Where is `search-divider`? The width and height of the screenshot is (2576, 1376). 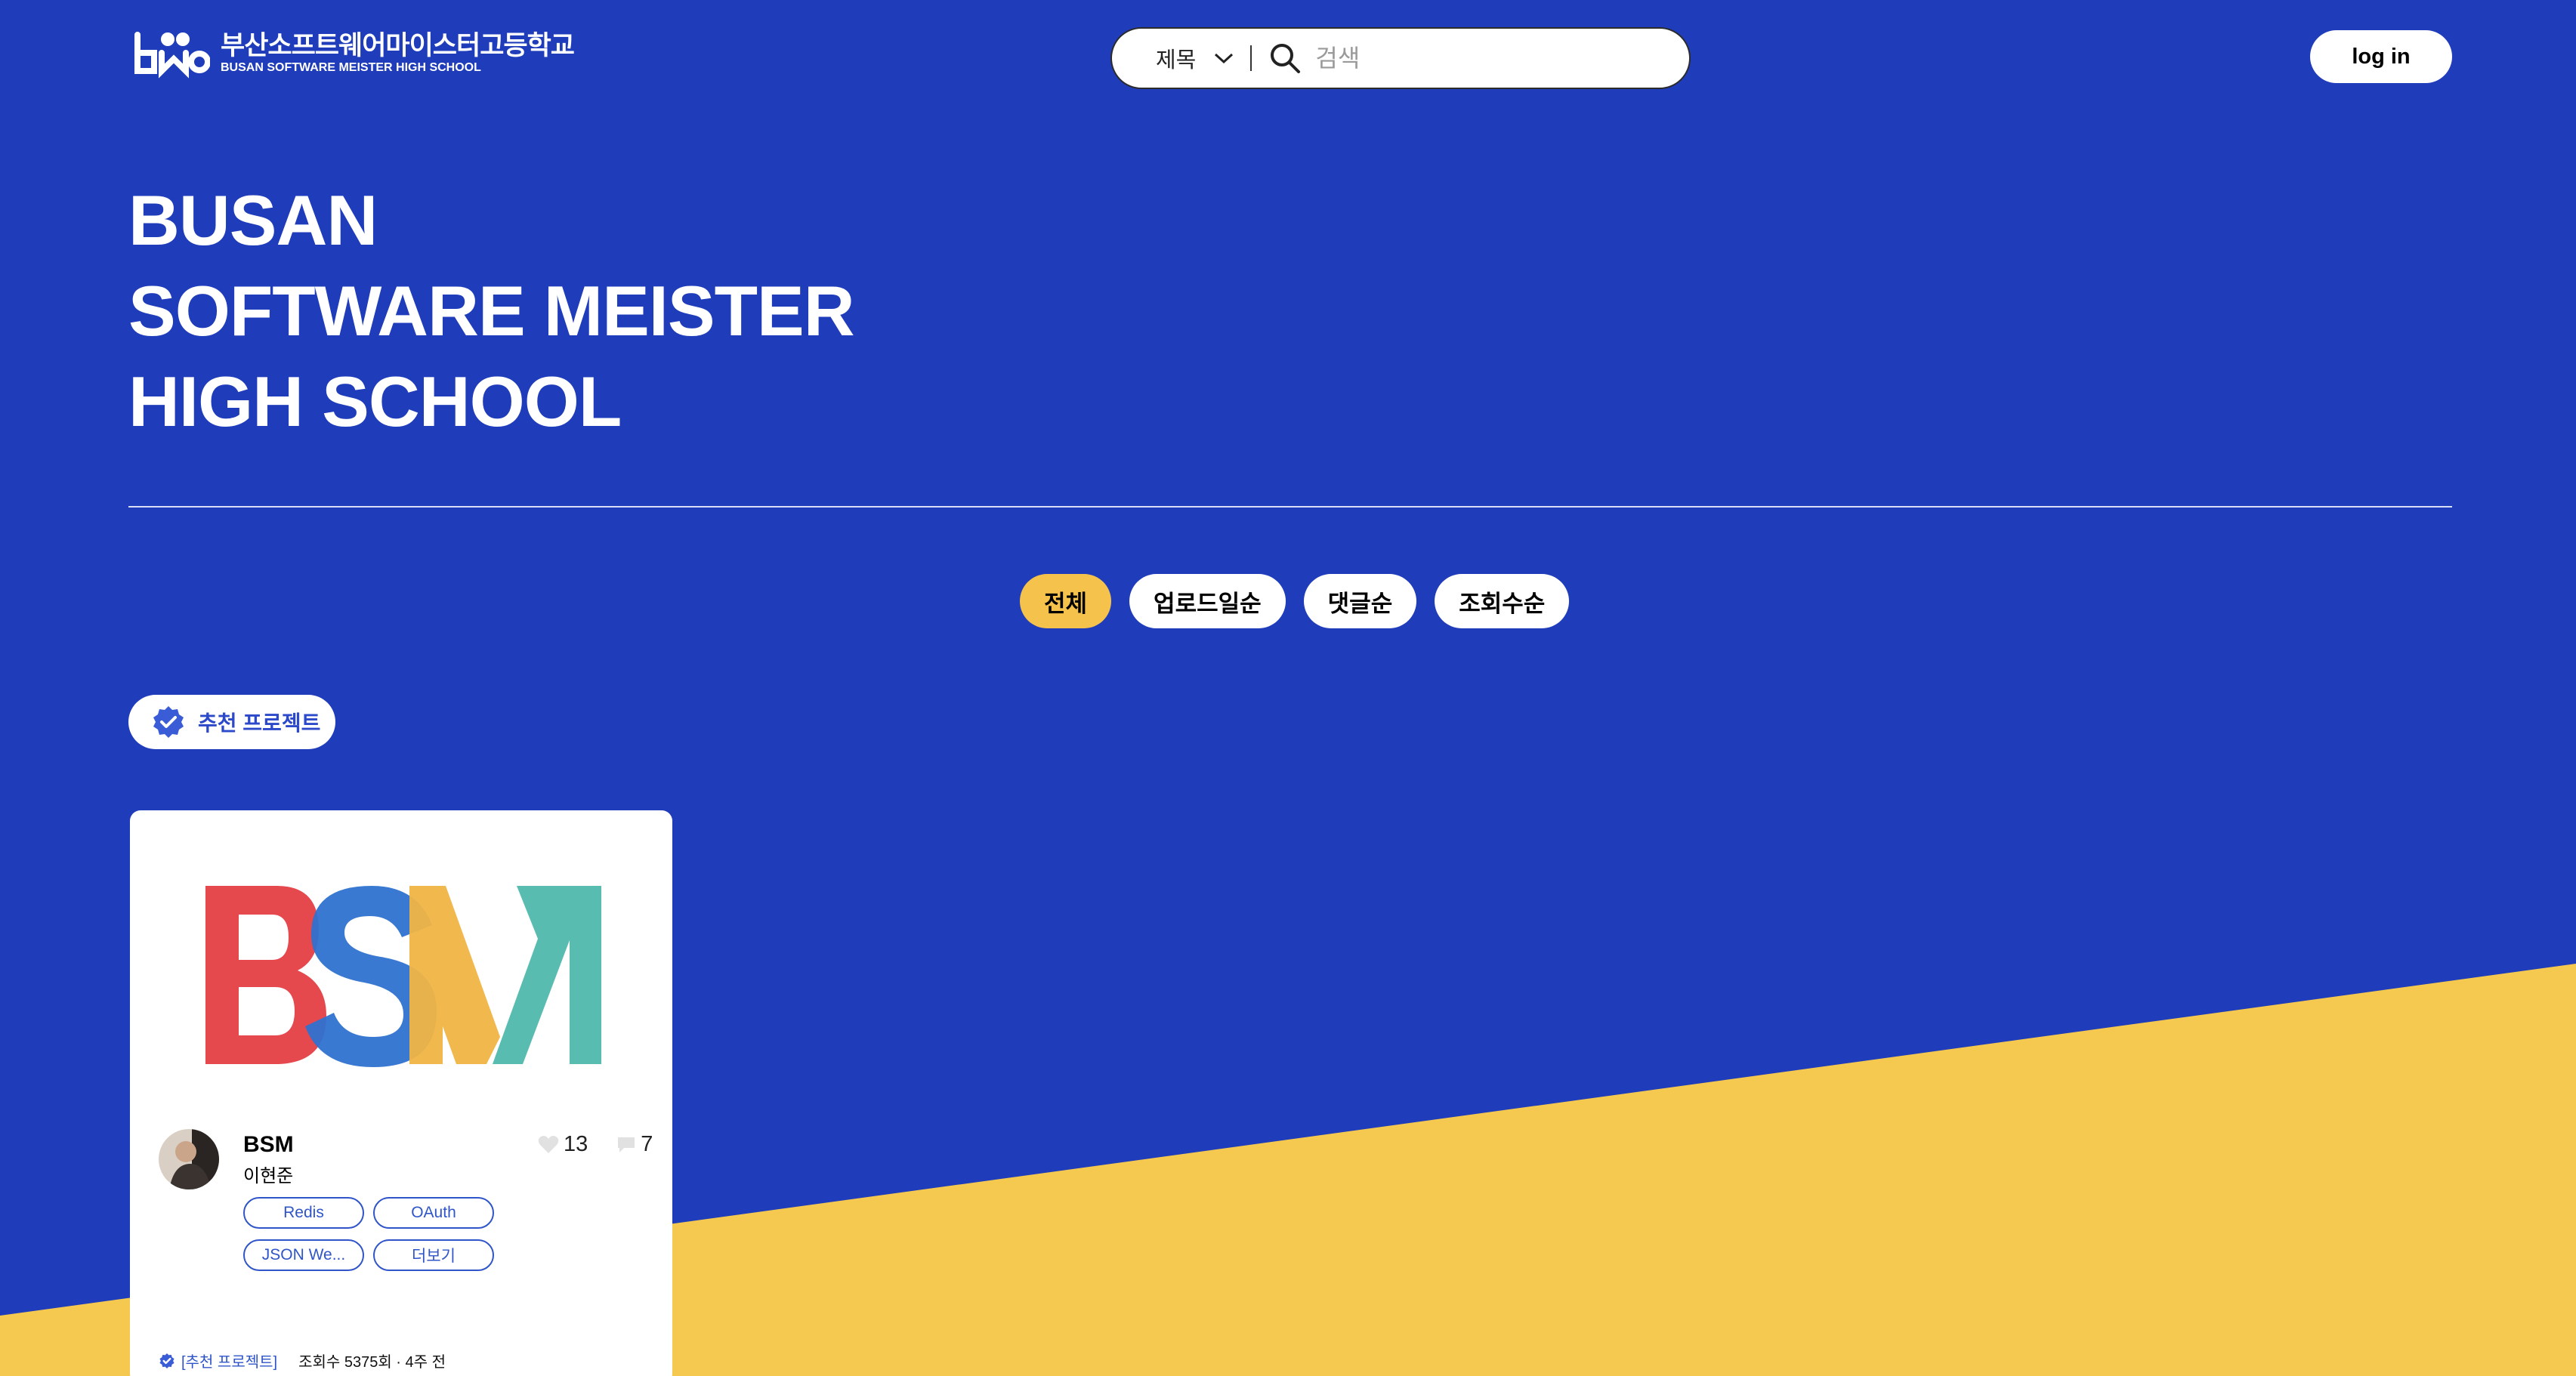
search-divider is located at coordinates (1251, 58).